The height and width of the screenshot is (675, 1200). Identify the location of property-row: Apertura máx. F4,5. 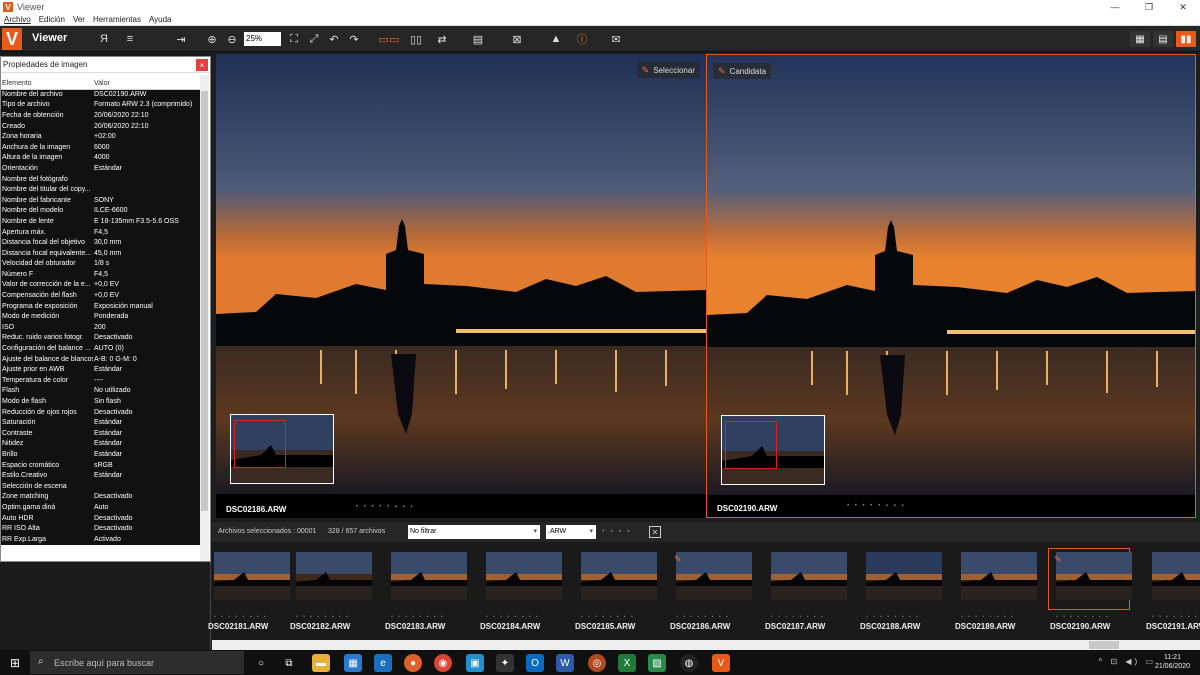
(100, 232).